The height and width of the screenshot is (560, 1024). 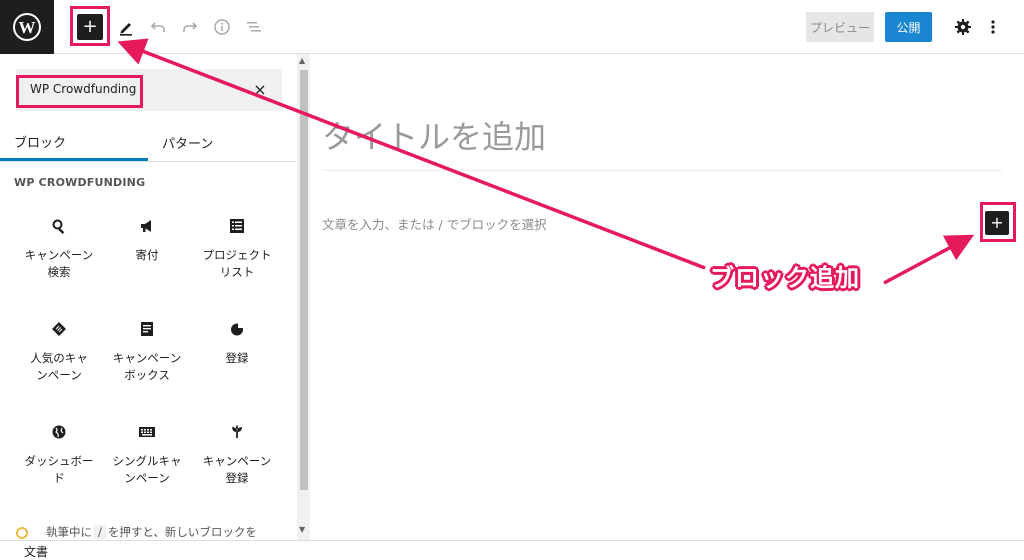 What do you see at coordinates (929, 259) in the screenshot?
I see `arrow-to-inline-add` at bounding box center [929, 259].